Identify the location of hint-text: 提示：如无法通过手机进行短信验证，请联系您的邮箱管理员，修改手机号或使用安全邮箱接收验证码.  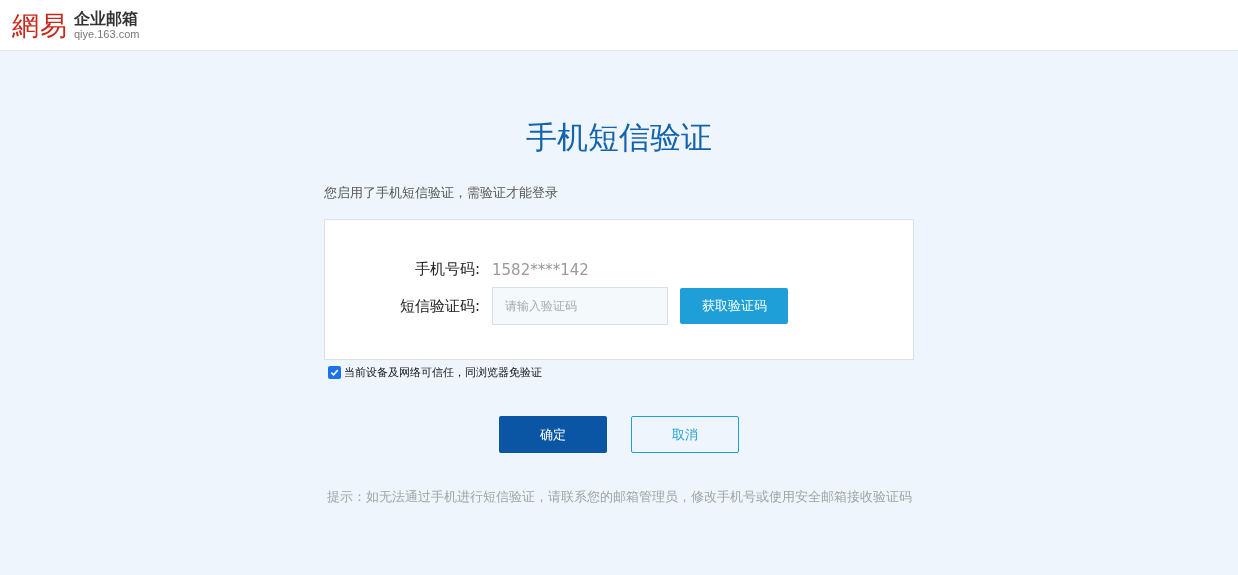
(619, 497).